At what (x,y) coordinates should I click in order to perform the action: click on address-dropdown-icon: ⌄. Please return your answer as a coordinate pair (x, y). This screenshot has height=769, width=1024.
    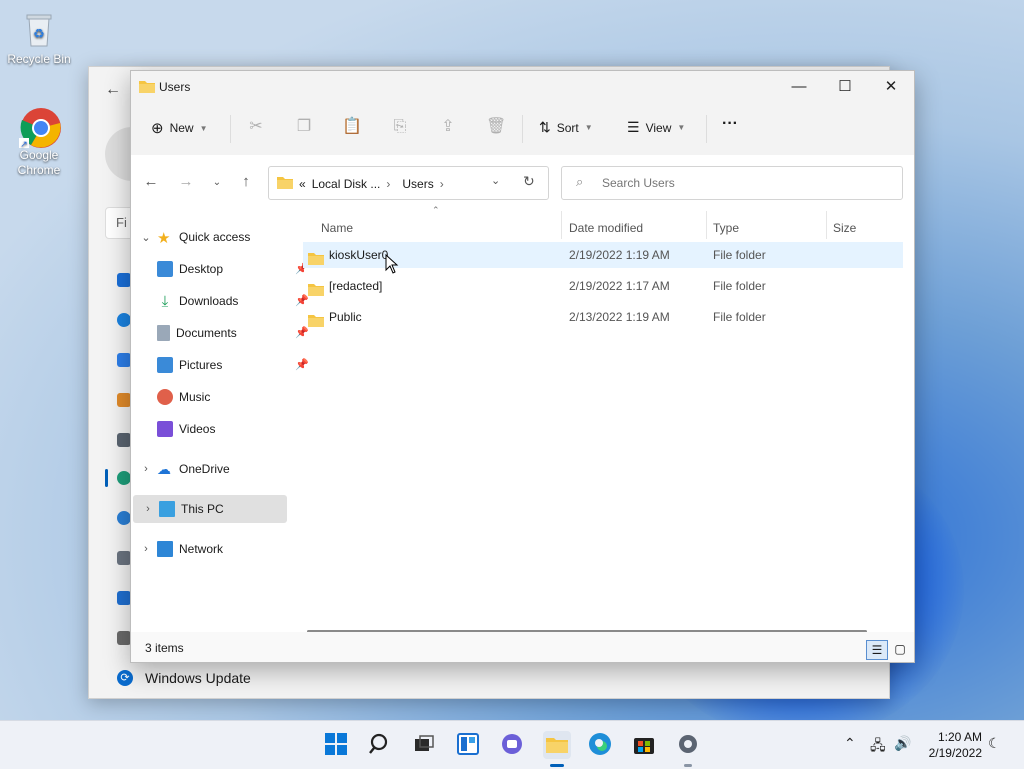
    Looking at the image, I should click on (495, 180).